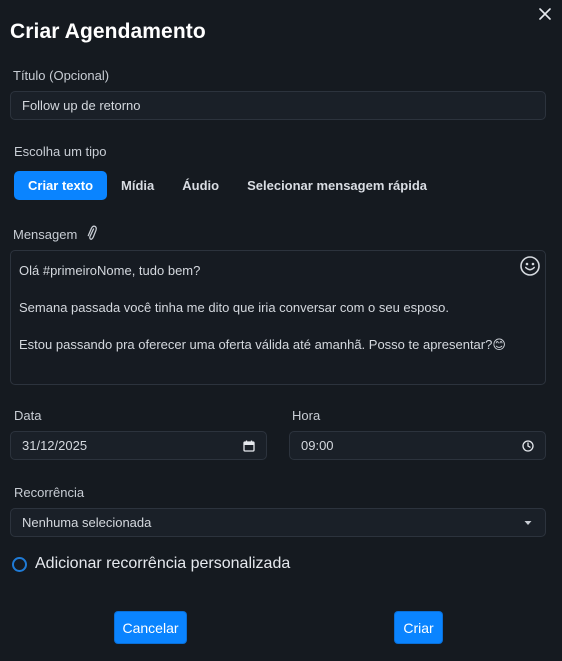 This screenshot has height=661, width=562. Describe the element at coordinates (163, 563) in the screenshot. I see `custom-recurrence-label: Adicionar recorrência personalizada` at that location.